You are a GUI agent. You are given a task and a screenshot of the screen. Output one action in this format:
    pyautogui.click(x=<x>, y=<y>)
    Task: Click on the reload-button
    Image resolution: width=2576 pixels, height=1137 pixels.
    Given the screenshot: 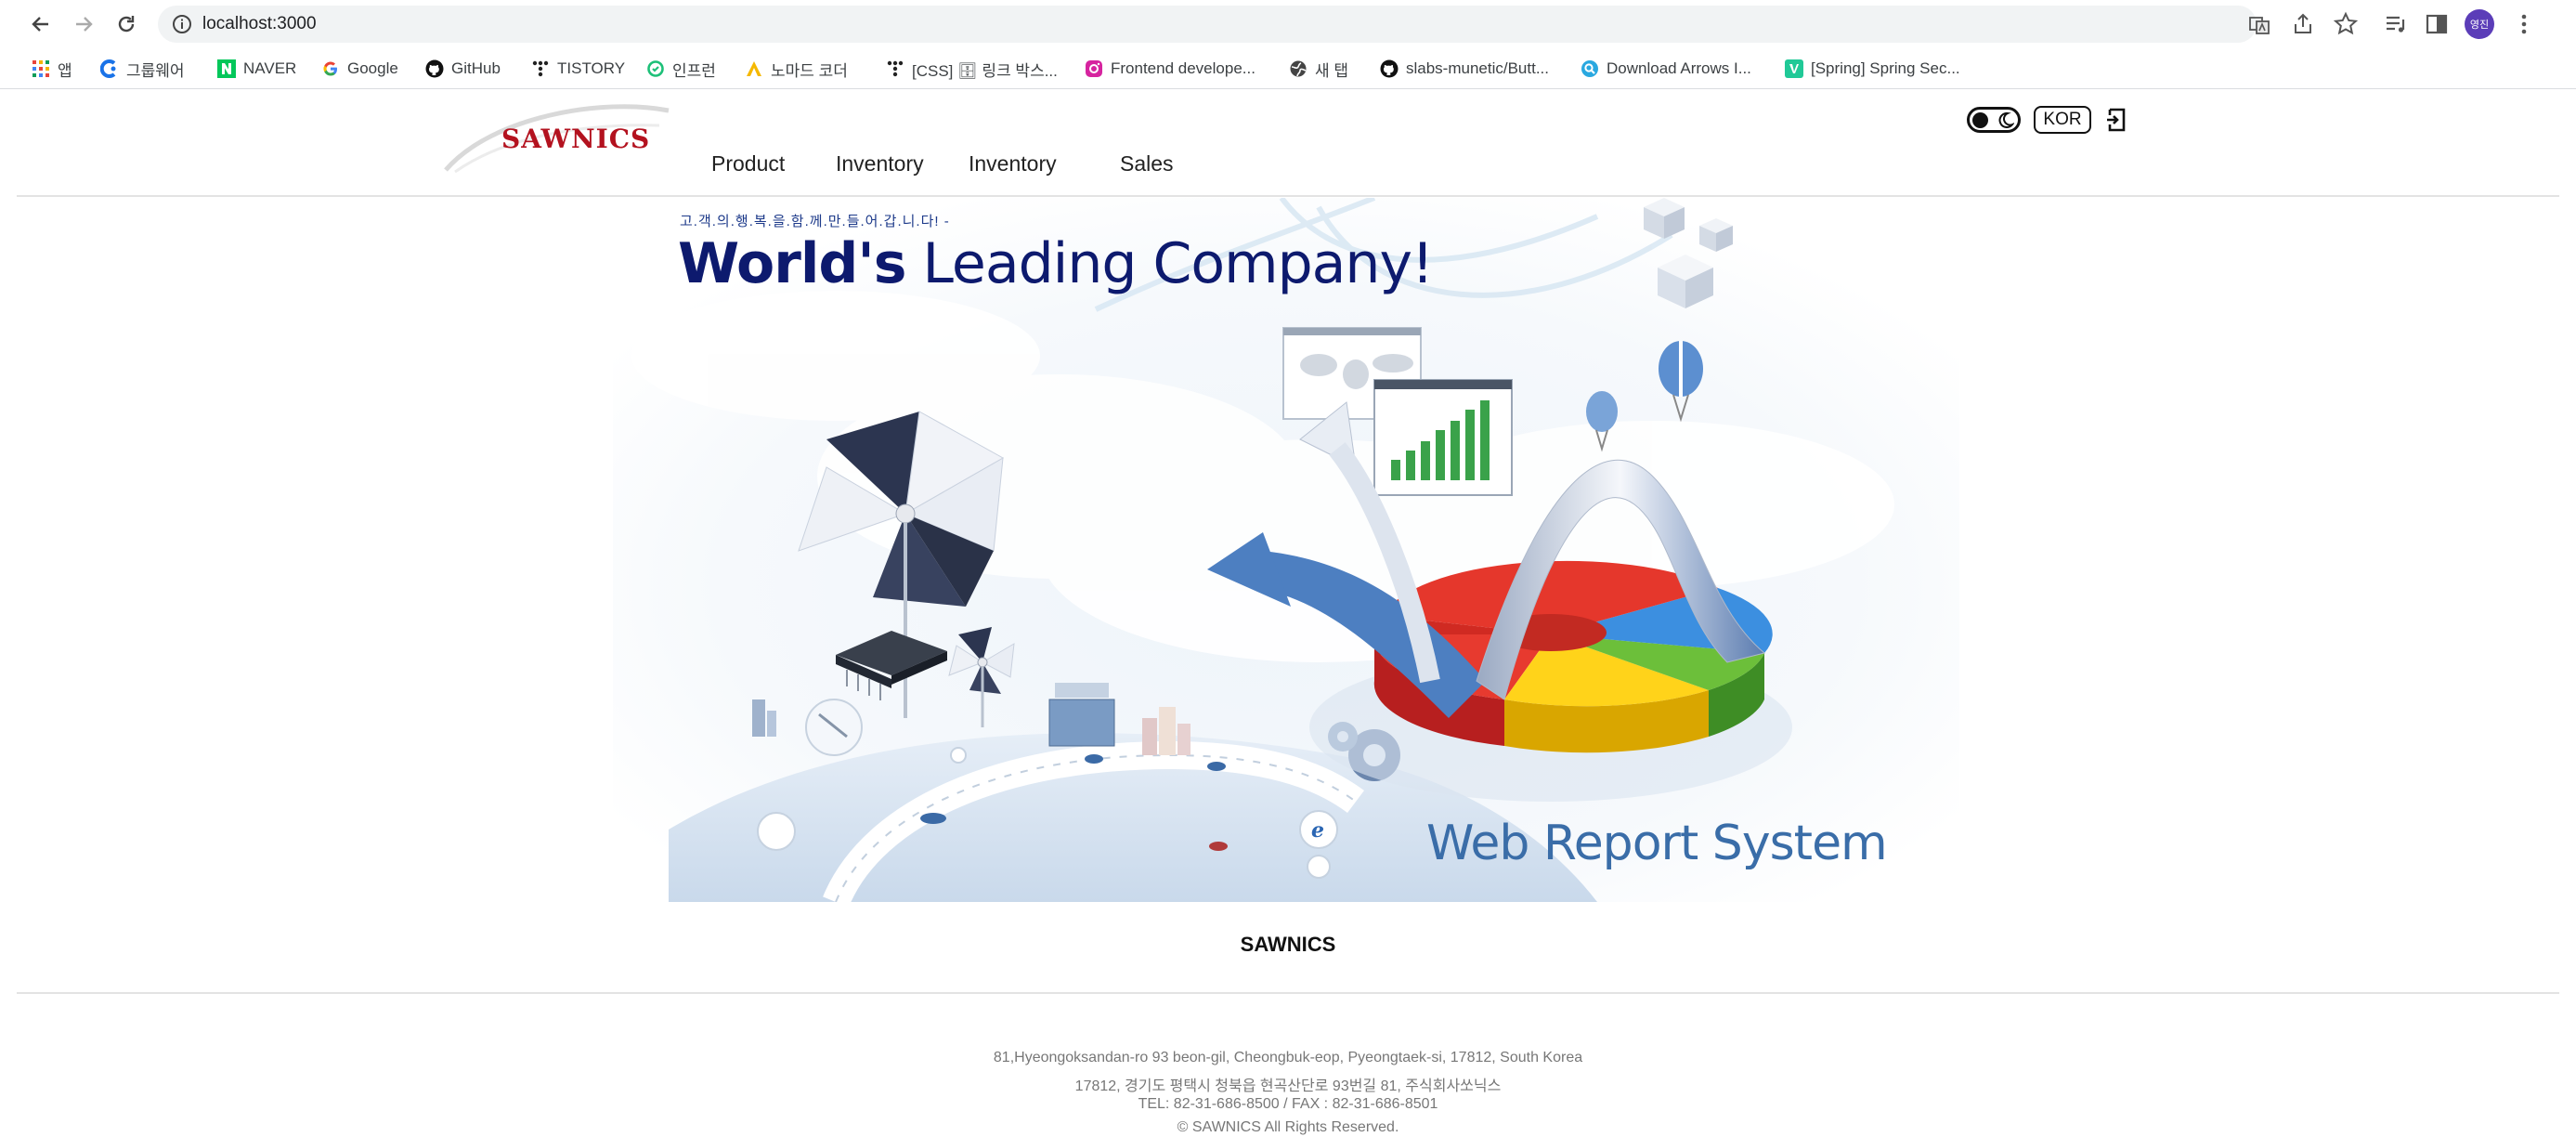 What is the action you would take?
    pyautogui.click(x=126, y=24)
    